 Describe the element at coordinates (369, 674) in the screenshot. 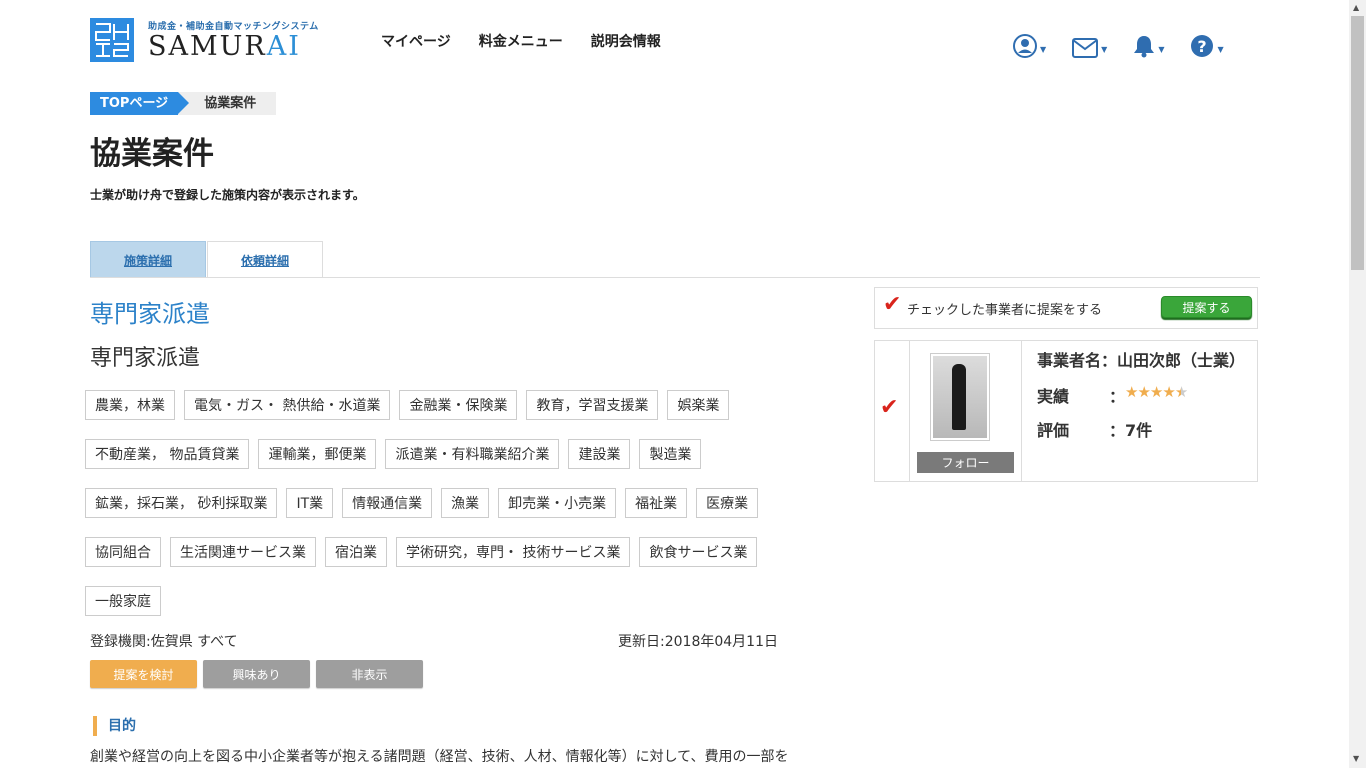

I see `hide-button: 非表示` at that location.